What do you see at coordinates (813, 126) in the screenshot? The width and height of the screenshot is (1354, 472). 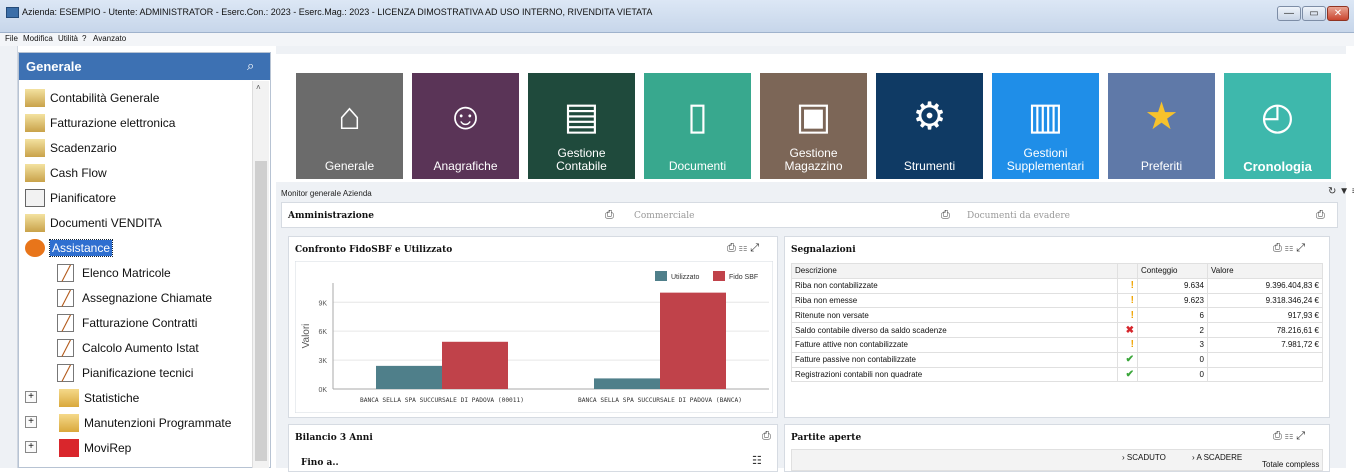 I see `tile-gestione-magazzino: ▣ Gestione Magazzino` at bounding box center [813, 126].